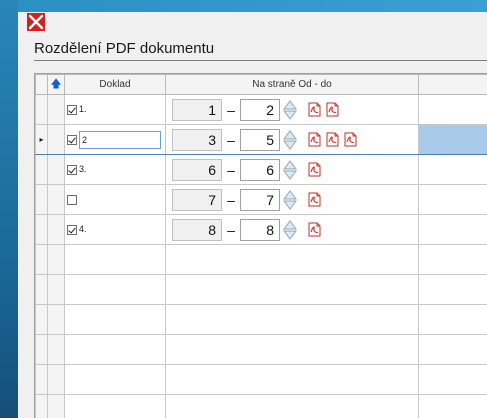 This screenshot has width=487, height=418. What do you see at coordinates (83, 169) in the screenshot?
I see `doc-label: 3.` at bounding box center [83, 169].